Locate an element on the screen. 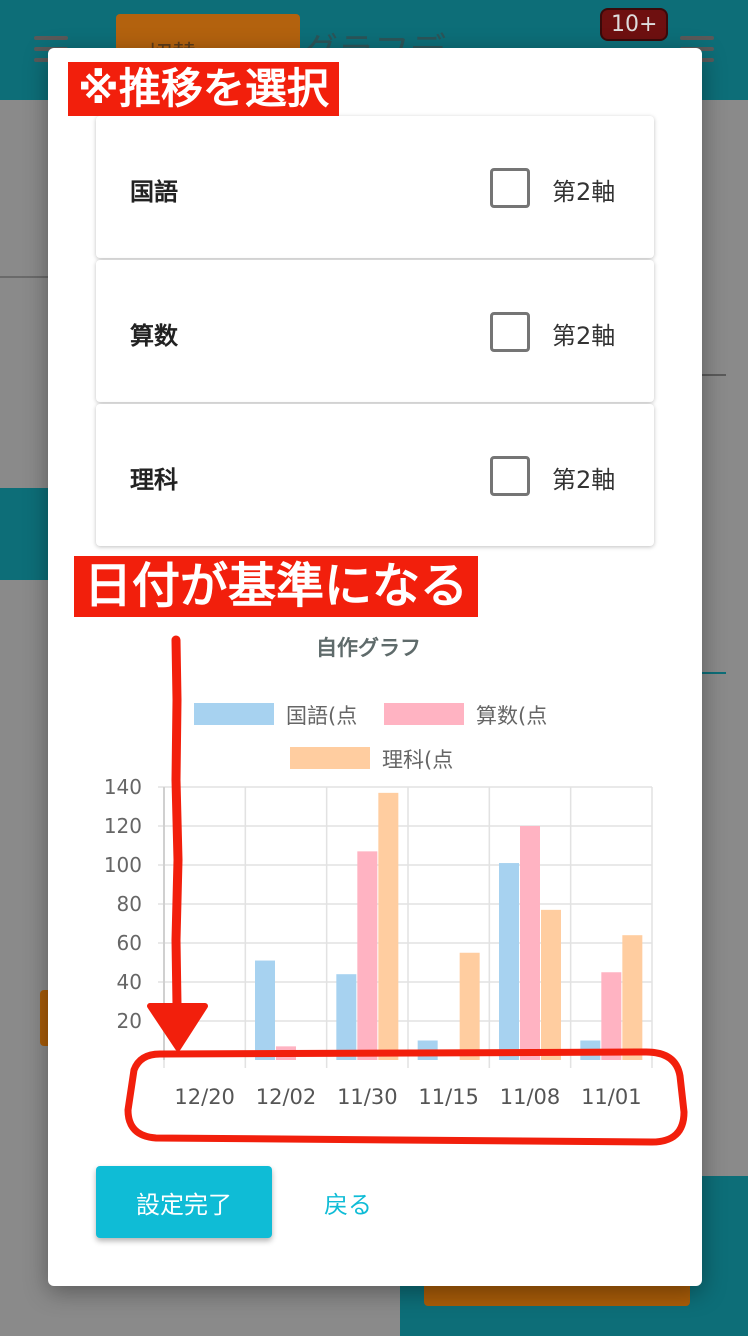 This screenshot has width=748, height=1336. back-button: 戻る is located at coordinates (348, 1202).